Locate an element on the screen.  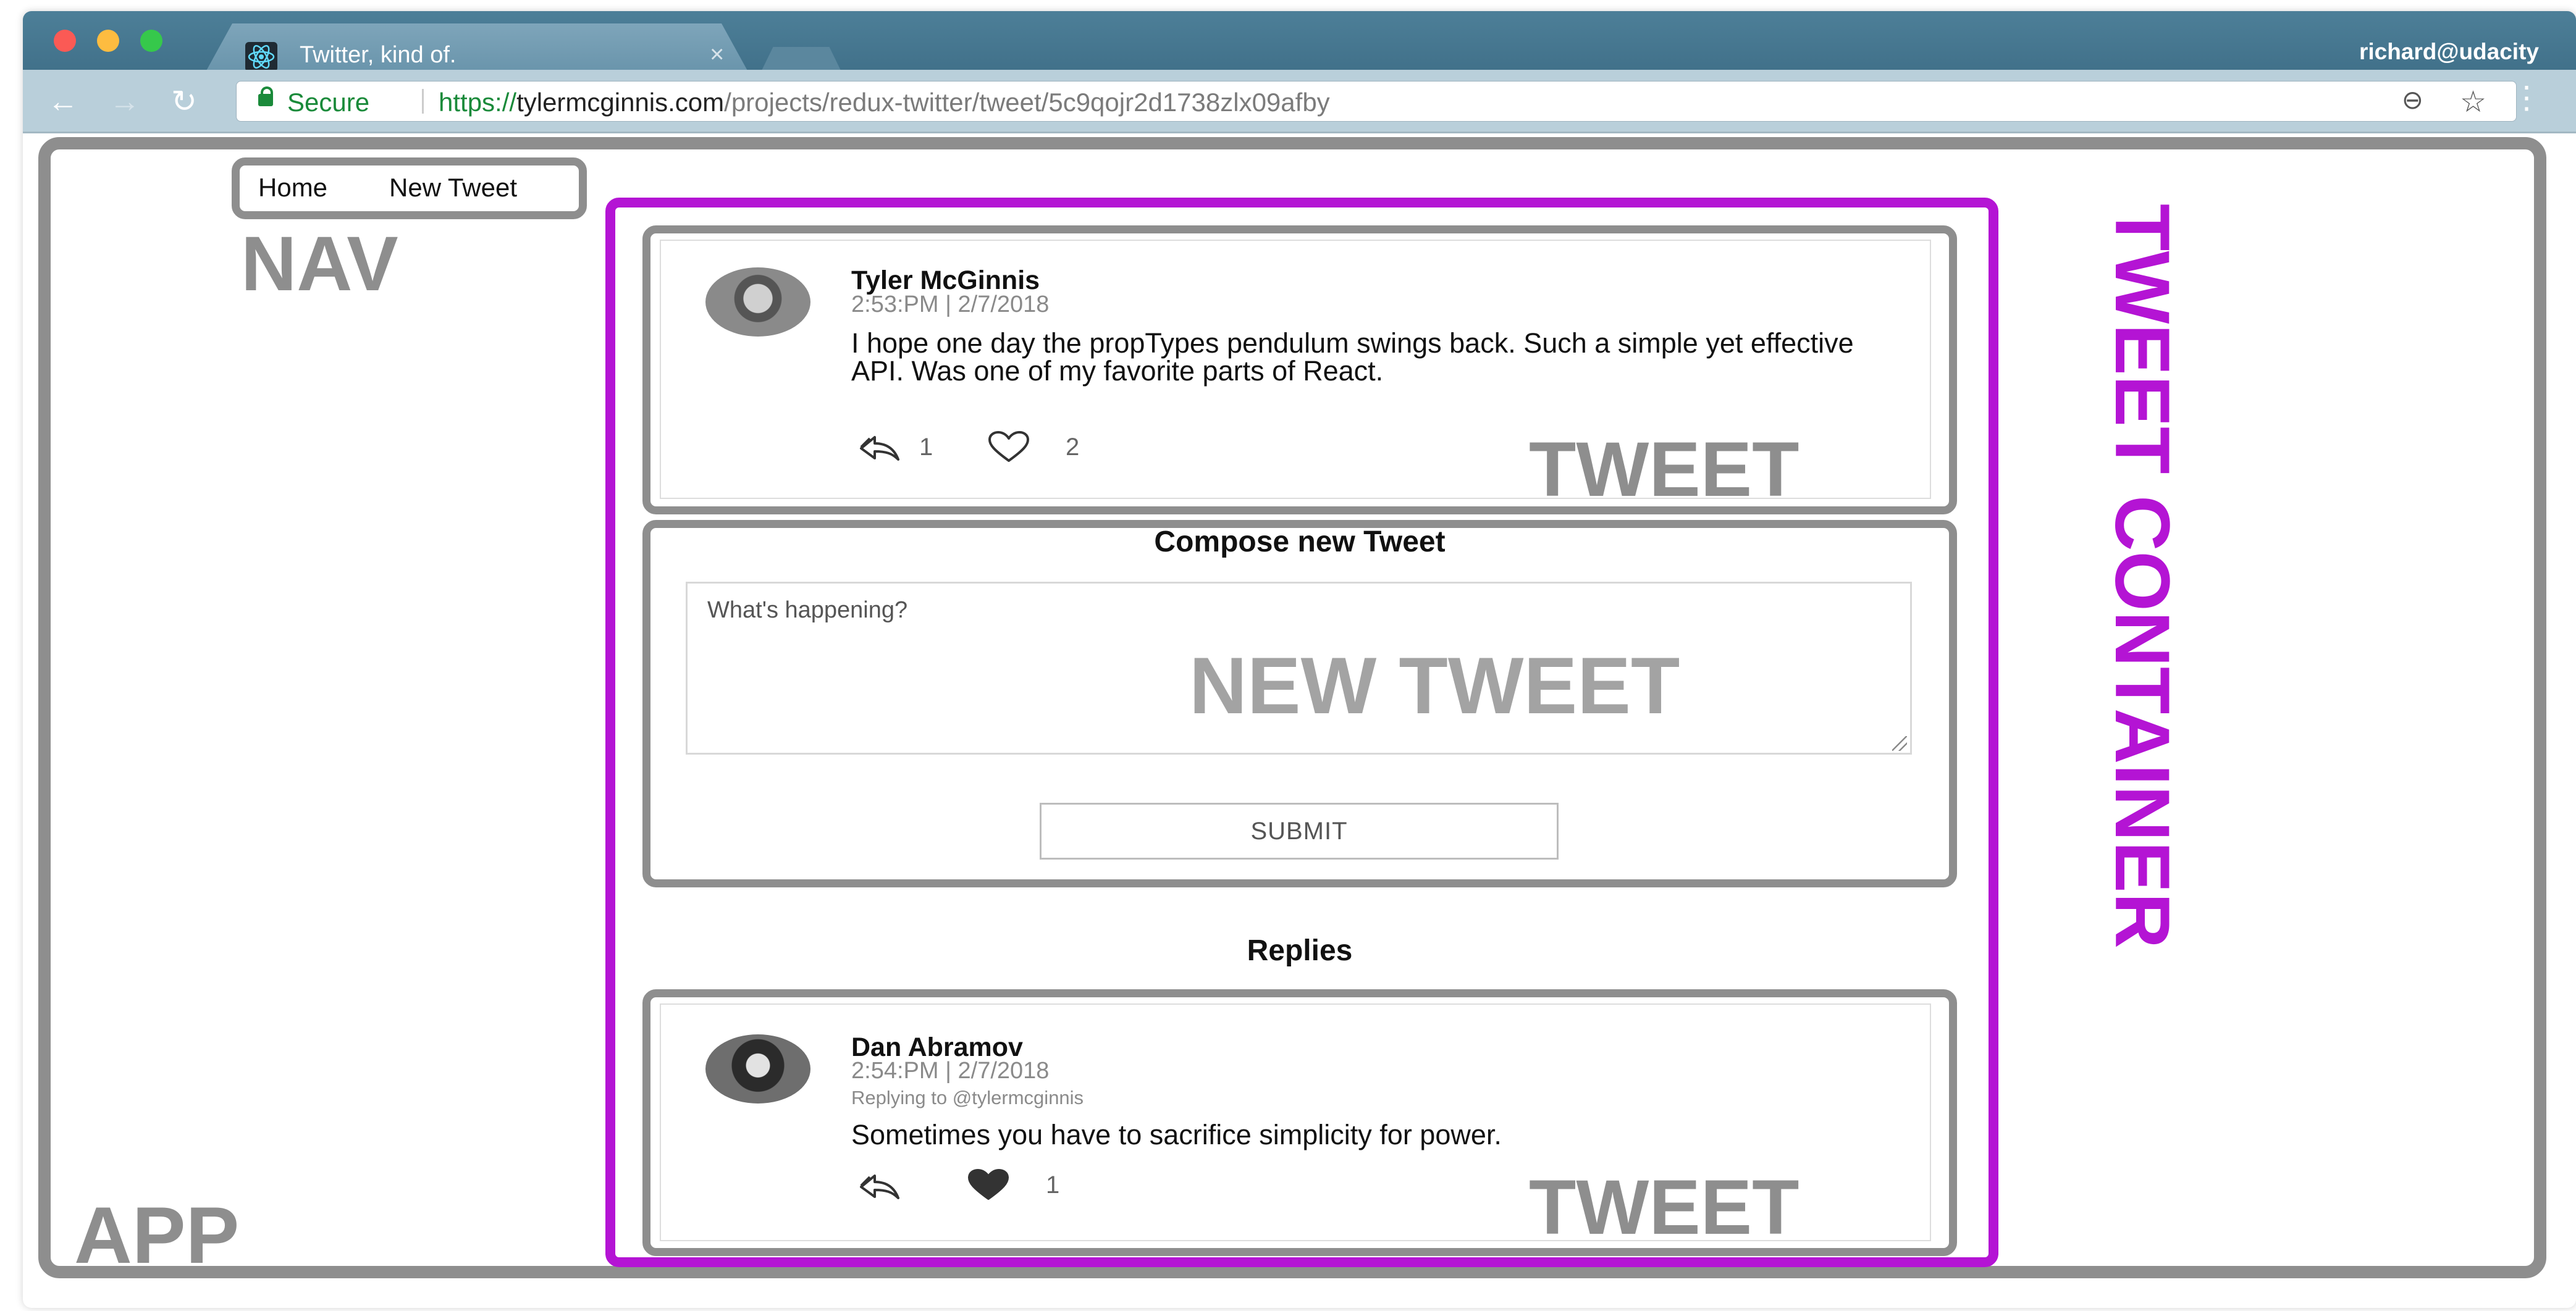
resize-handle-icon is located at coordinates (1899, 743).